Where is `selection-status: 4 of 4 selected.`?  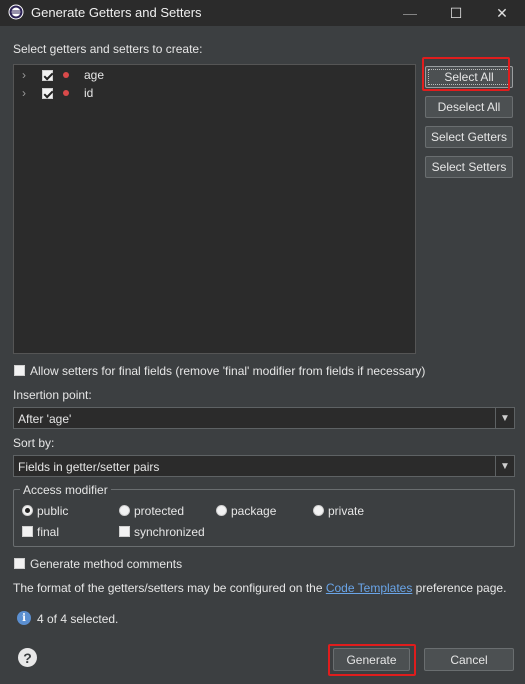
selection-status: 4 of 4 selected. is located at coordinates (78, 619).